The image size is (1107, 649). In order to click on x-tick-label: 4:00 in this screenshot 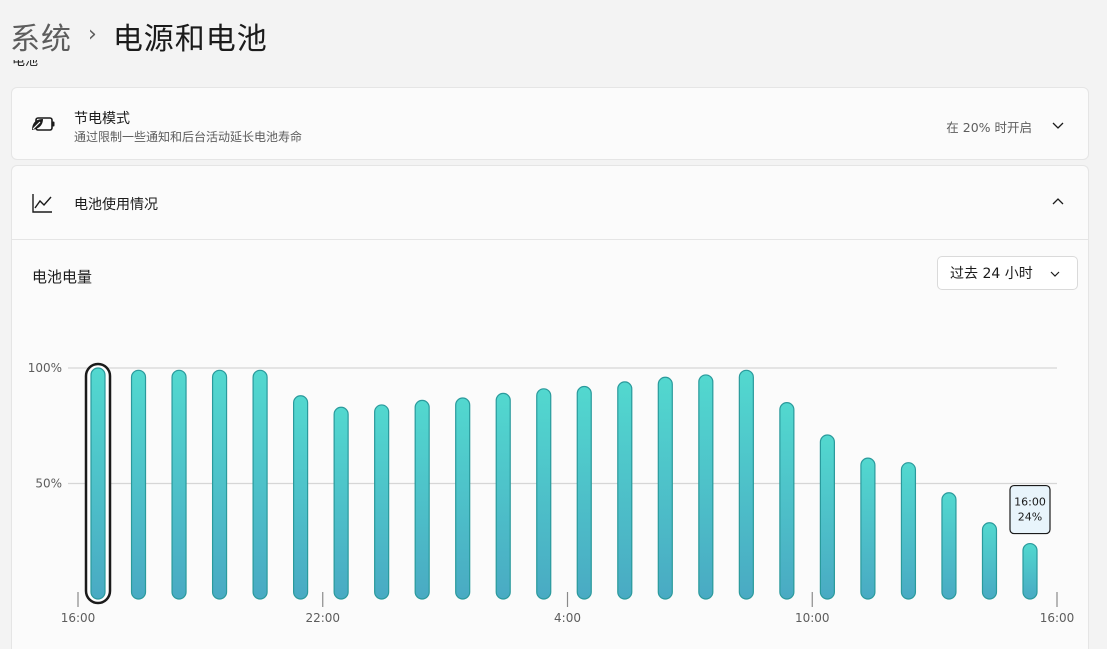, I will do `click(567, 618)`.